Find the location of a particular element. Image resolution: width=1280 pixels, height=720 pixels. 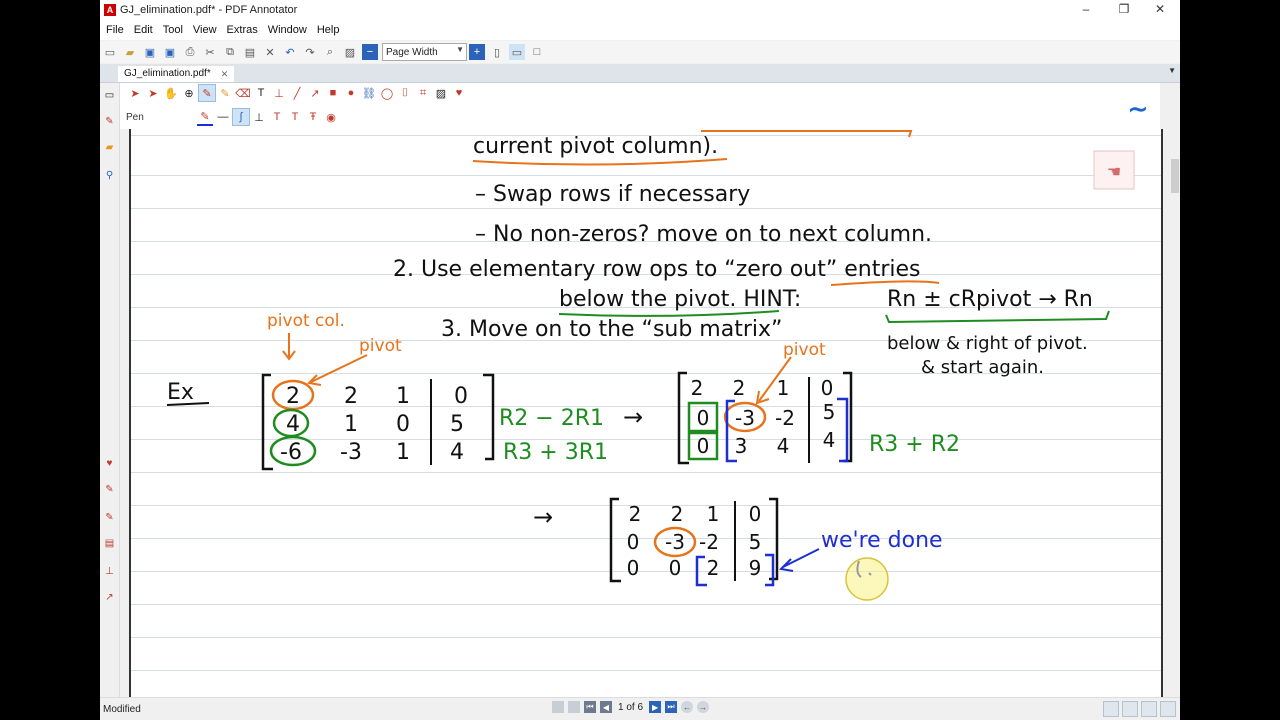

camera-icon: ⌷ is located at coordinates (405, 93).